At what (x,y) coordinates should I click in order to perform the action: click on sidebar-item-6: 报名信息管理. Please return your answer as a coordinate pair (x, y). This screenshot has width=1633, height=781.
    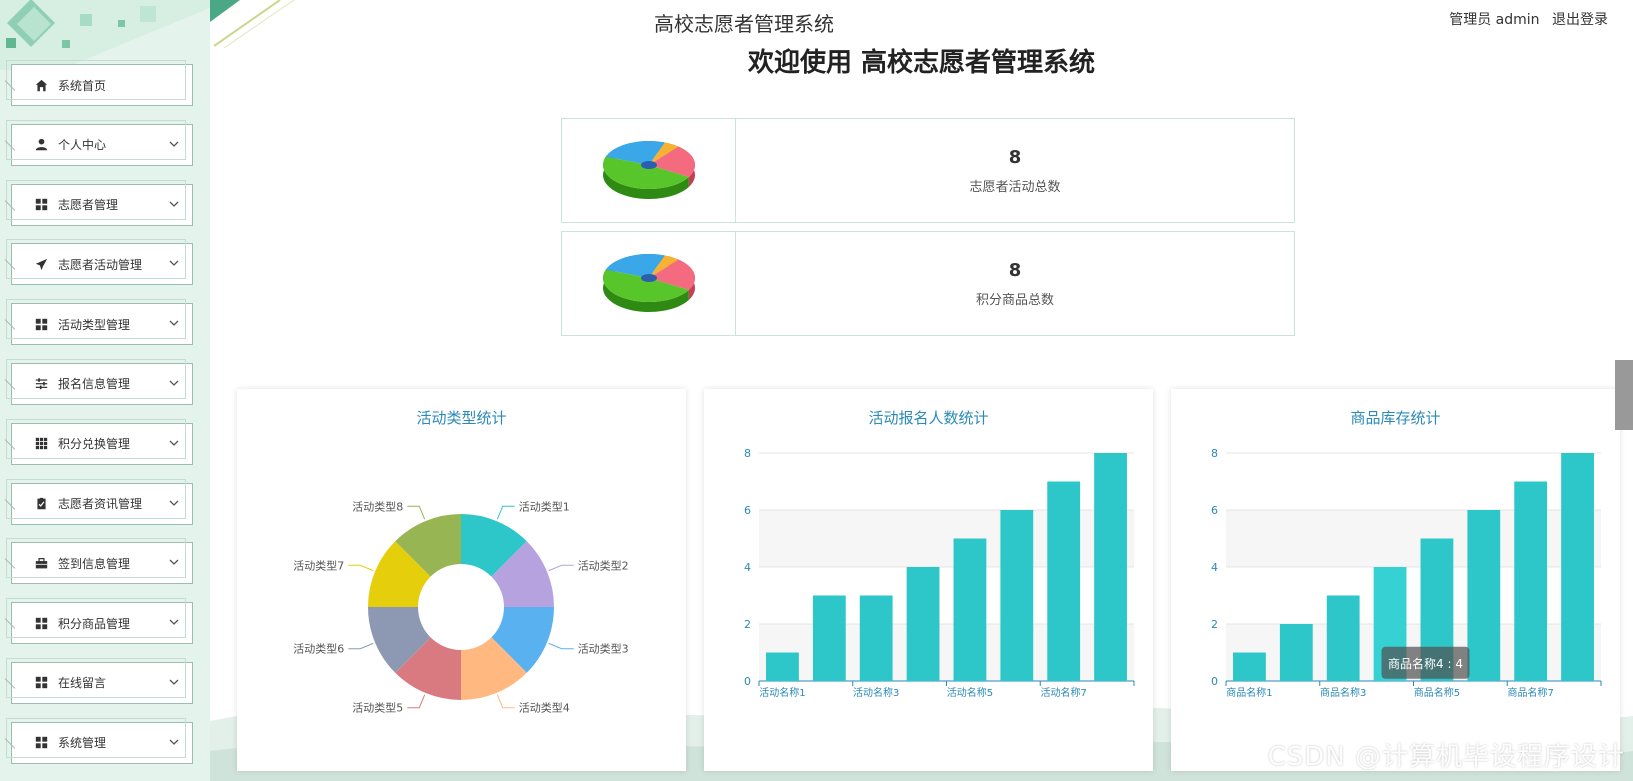
    Looking at the image, I should click on (99, 381).